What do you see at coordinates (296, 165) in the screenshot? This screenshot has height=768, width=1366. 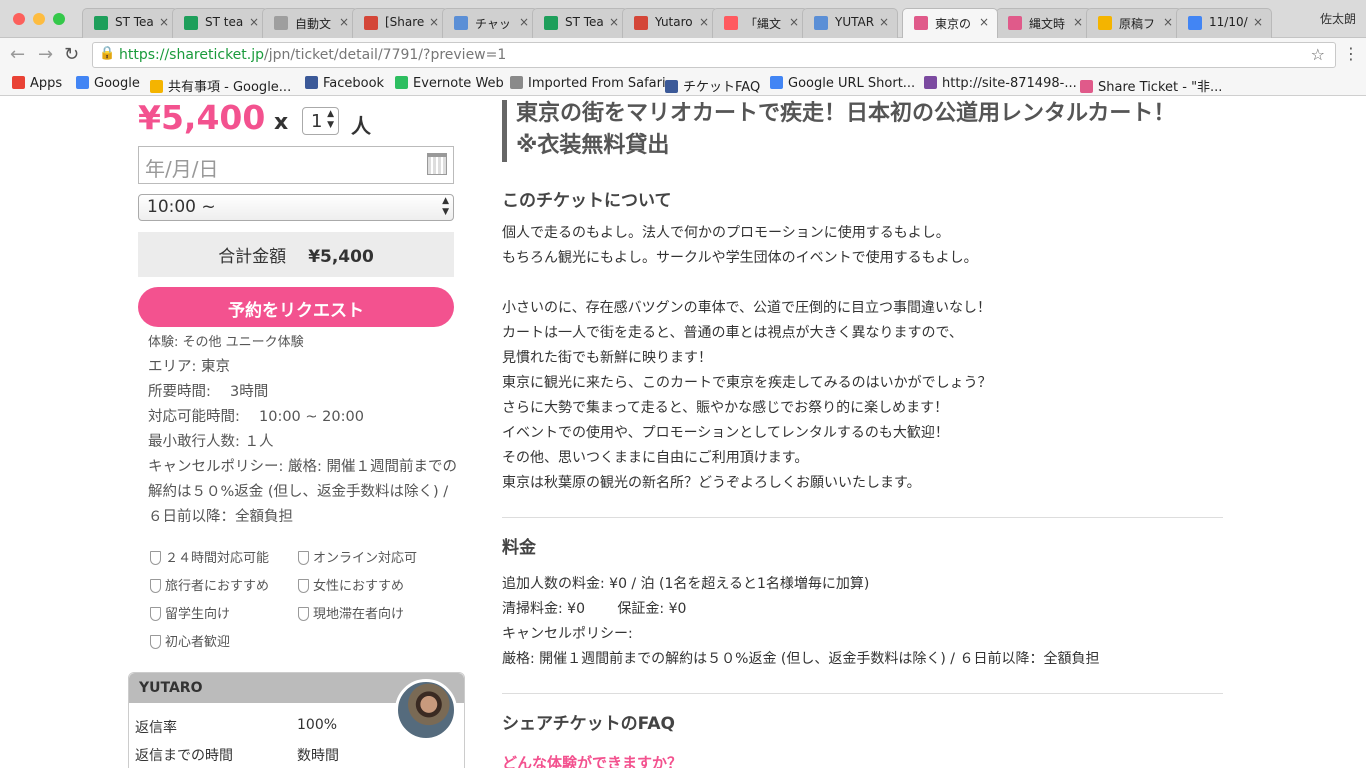 I see `date-input: 年/月/日` at bounding box center [296, 165].